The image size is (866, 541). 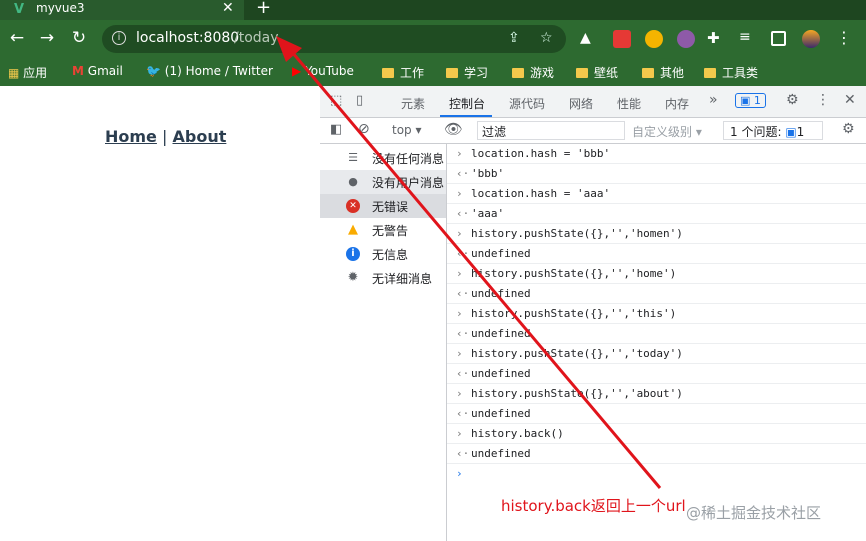 I want to click on watermark: @稀土掘金技术社区, so click(x=754, y=513).